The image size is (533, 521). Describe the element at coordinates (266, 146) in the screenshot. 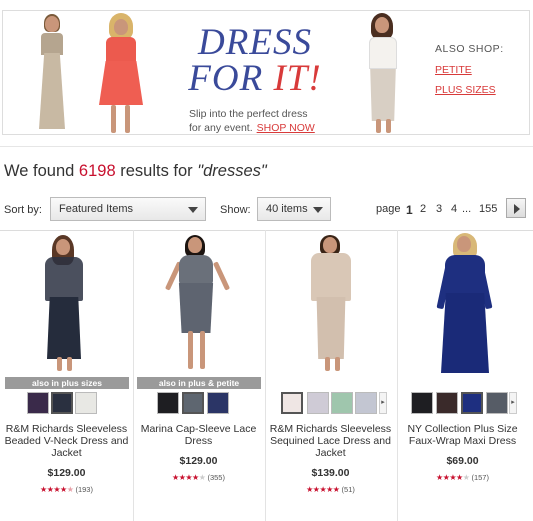

I see `divider` at that location.